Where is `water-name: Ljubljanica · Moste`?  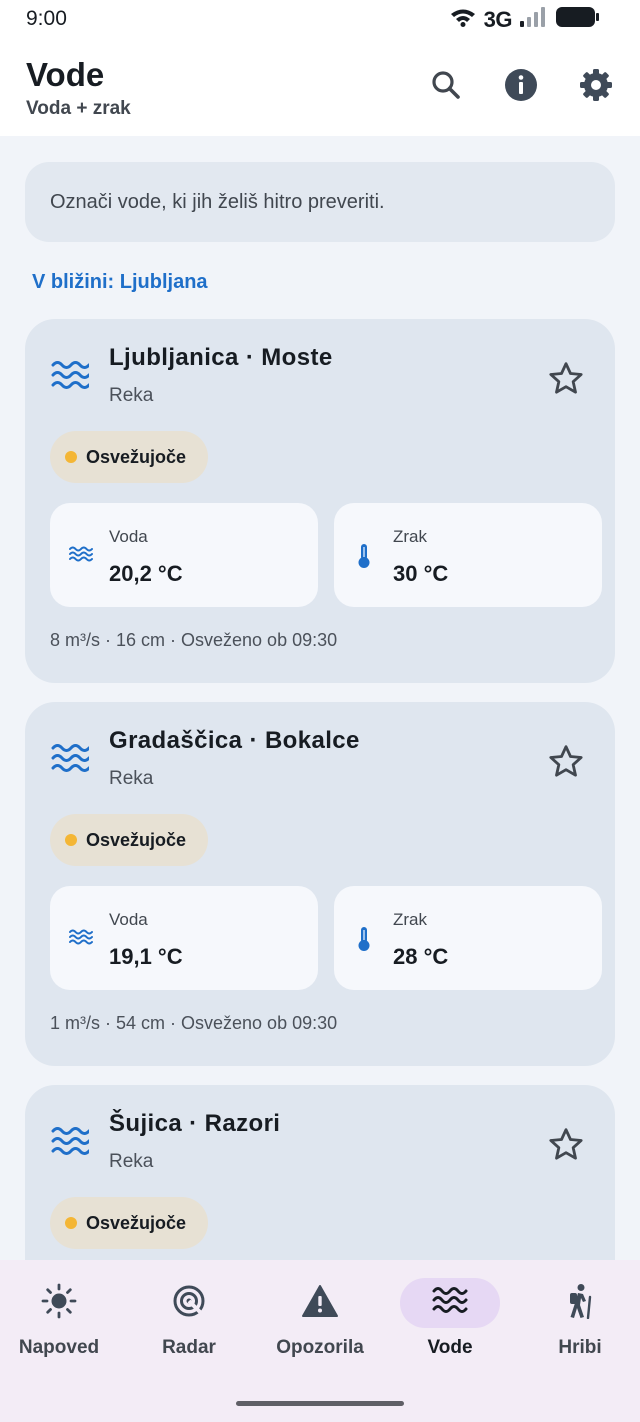
water-name: Ljubljanica · Moste is located at coordinates (221, 357).